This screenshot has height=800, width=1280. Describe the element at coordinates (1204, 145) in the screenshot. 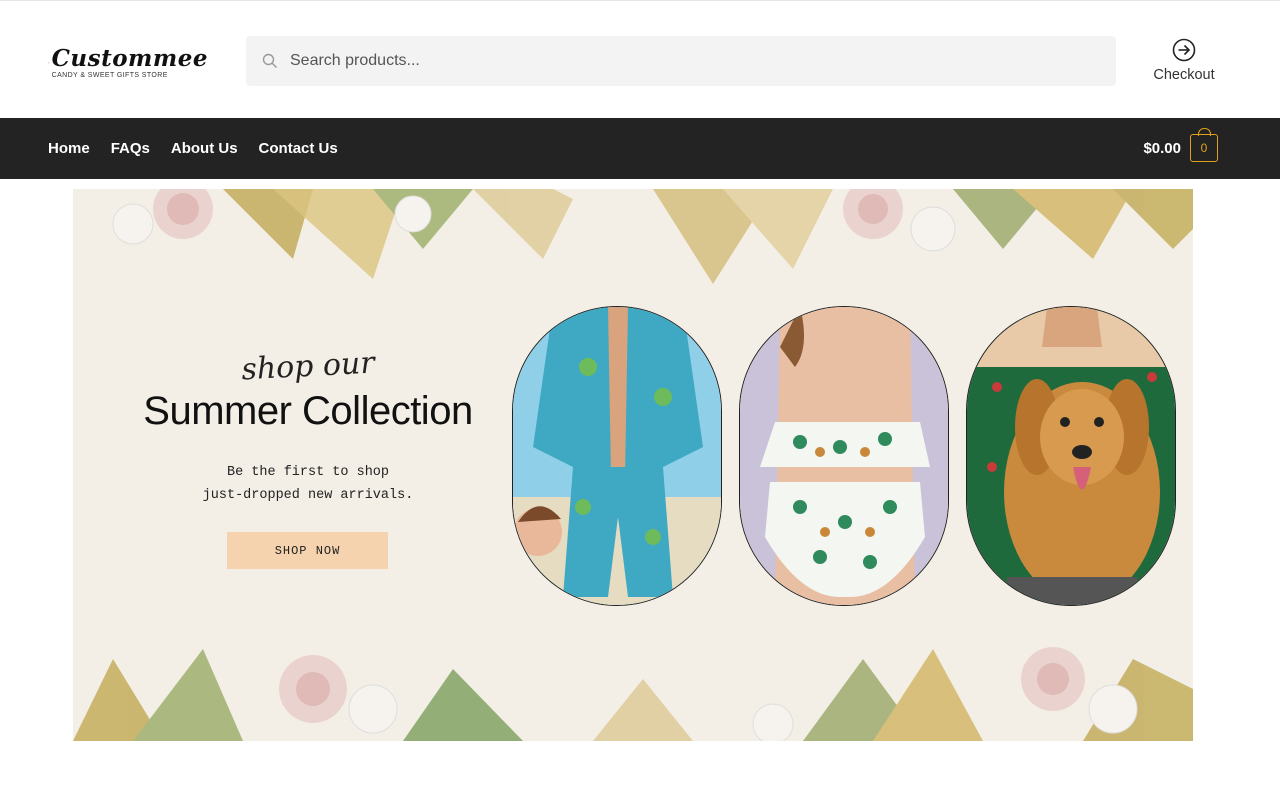

I see `cart-count-badge: 0` at that location.